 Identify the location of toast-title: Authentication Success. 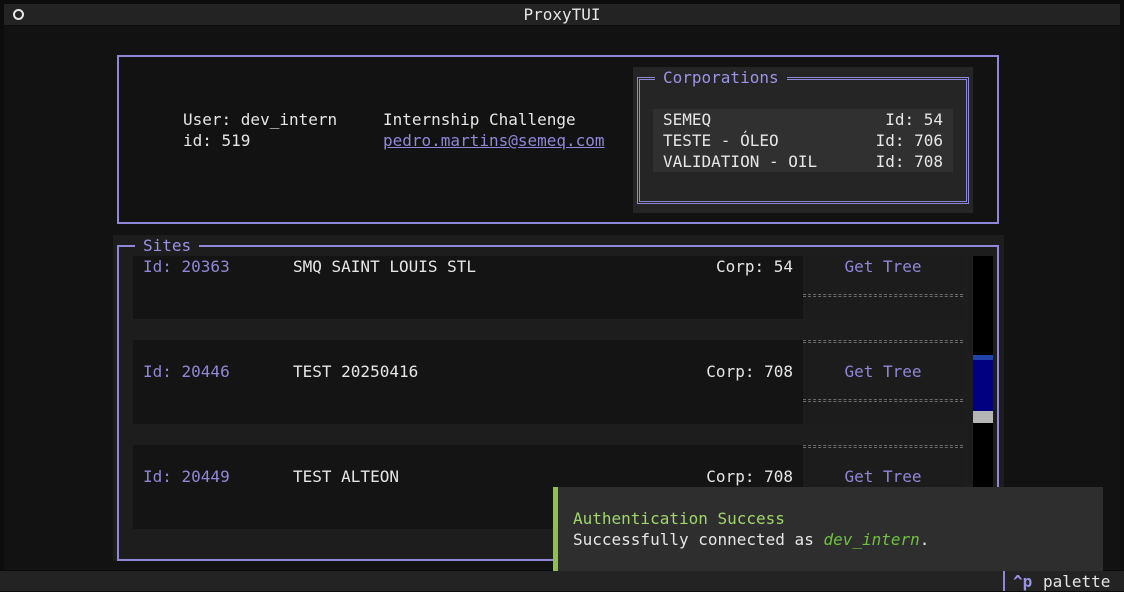
(679, 518).